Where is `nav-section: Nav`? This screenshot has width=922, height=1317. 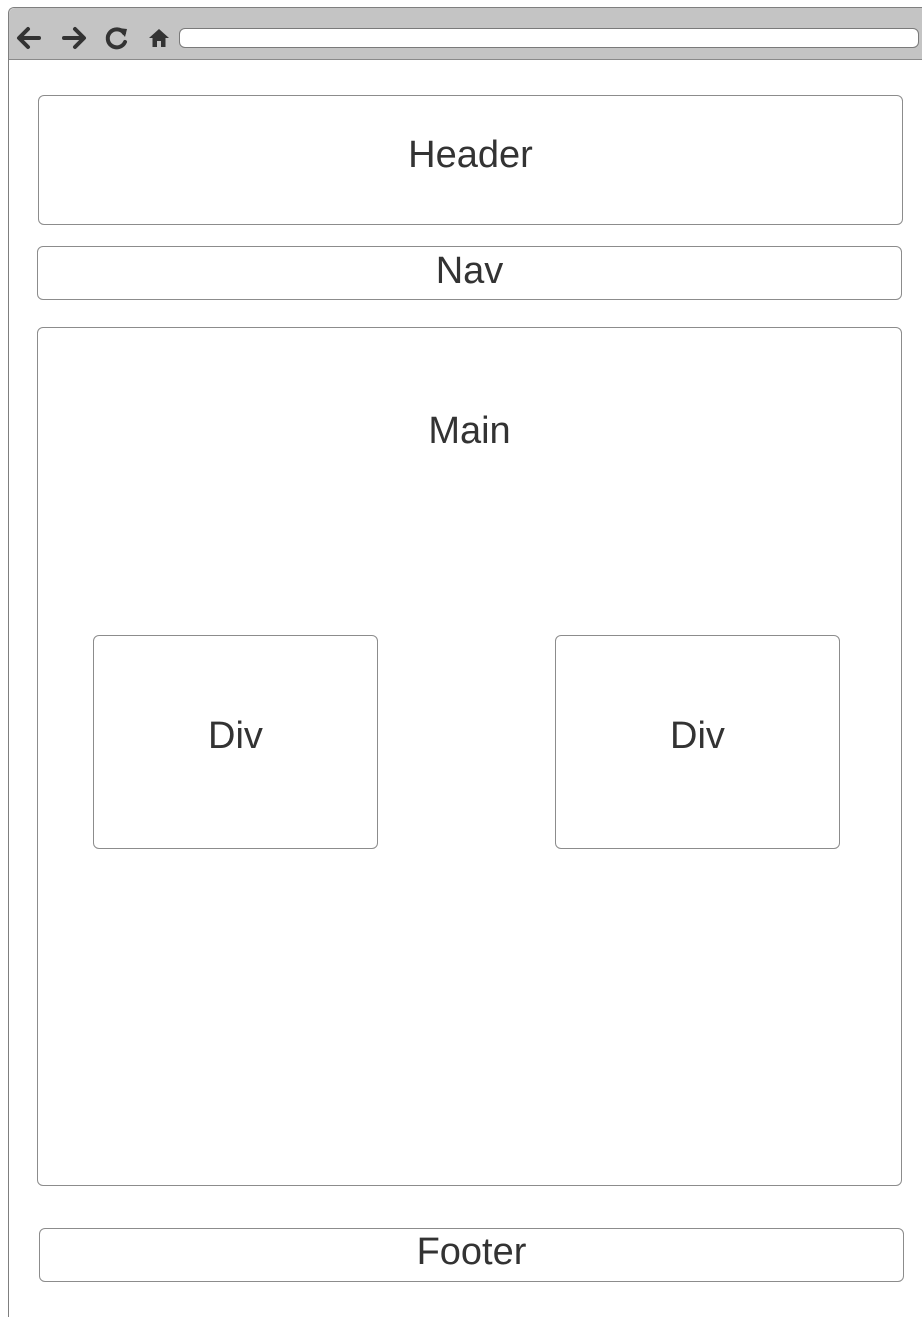 nav-section: Nav is located at coordinates (469, 273).